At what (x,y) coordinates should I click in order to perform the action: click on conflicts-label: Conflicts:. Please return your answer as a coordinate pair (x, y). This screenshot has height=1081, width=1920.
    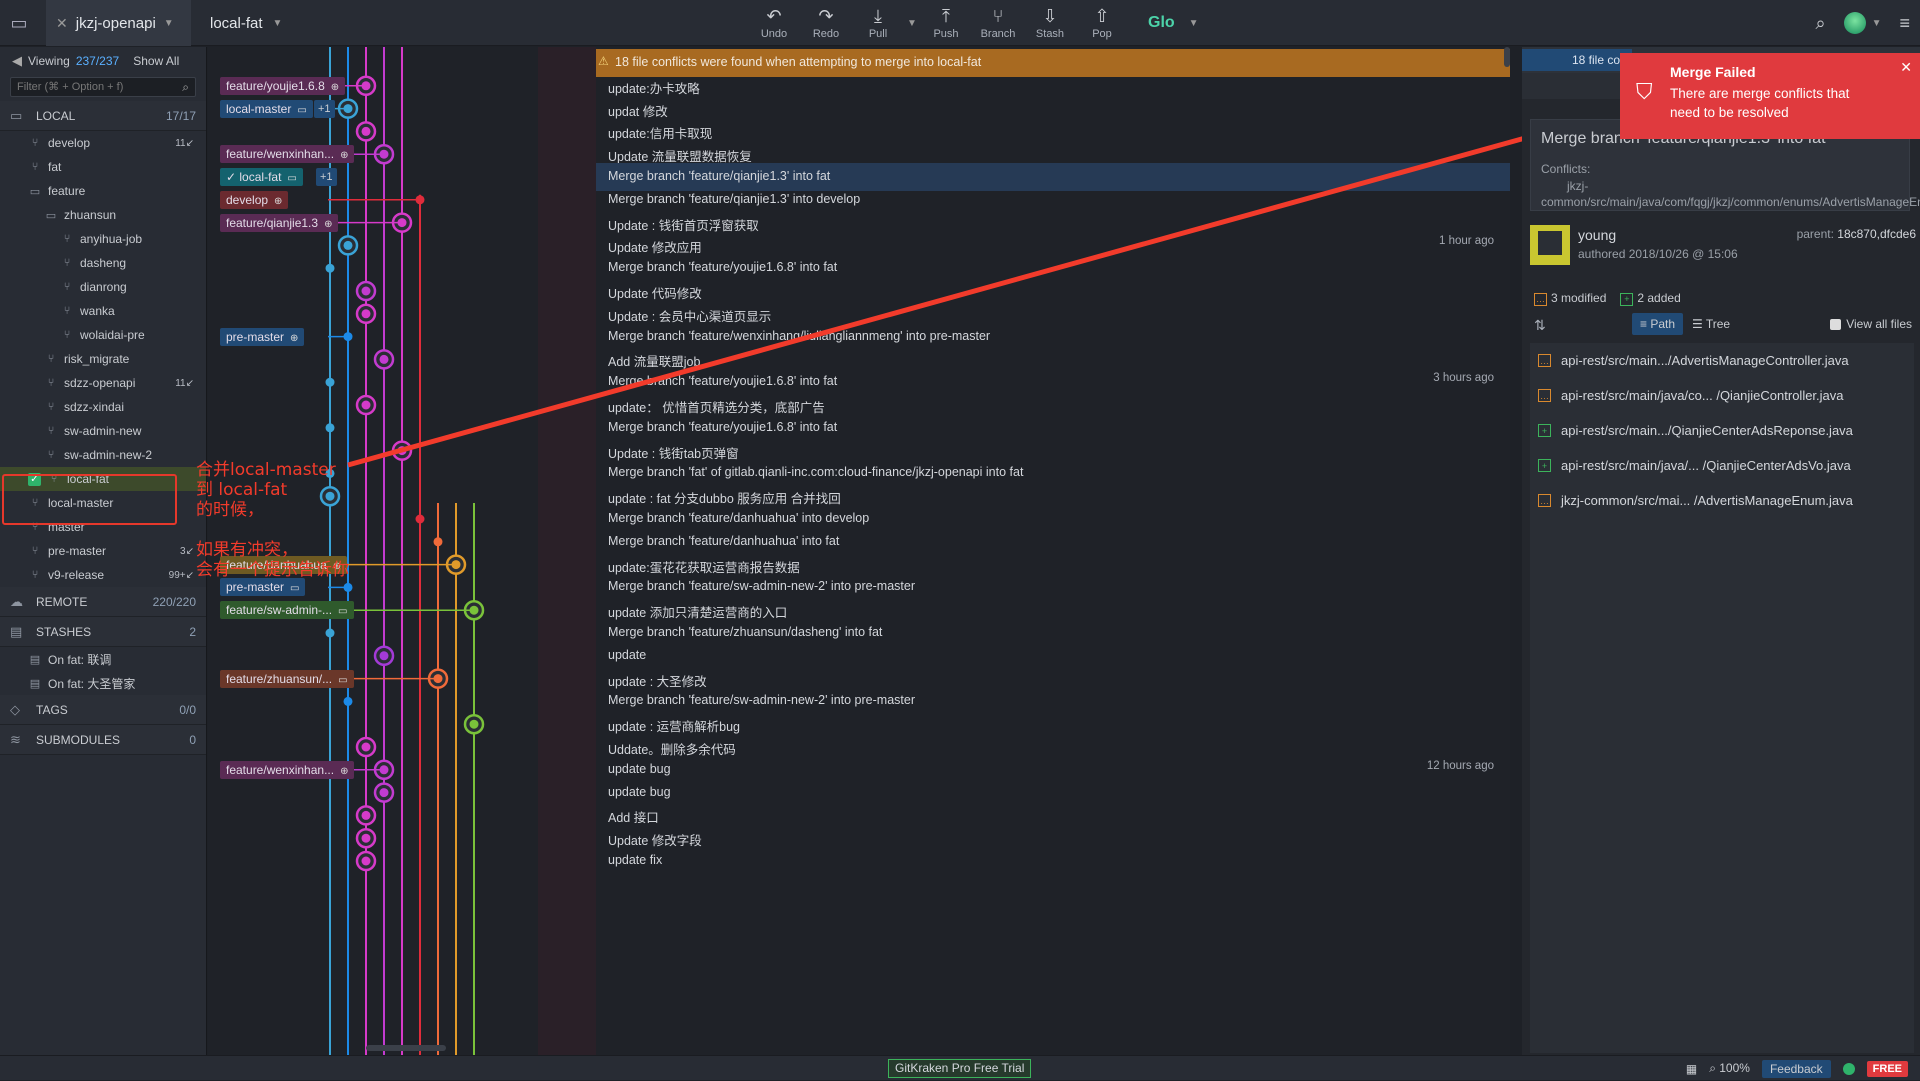
    Looking at the image, I should click on (1566, 169).